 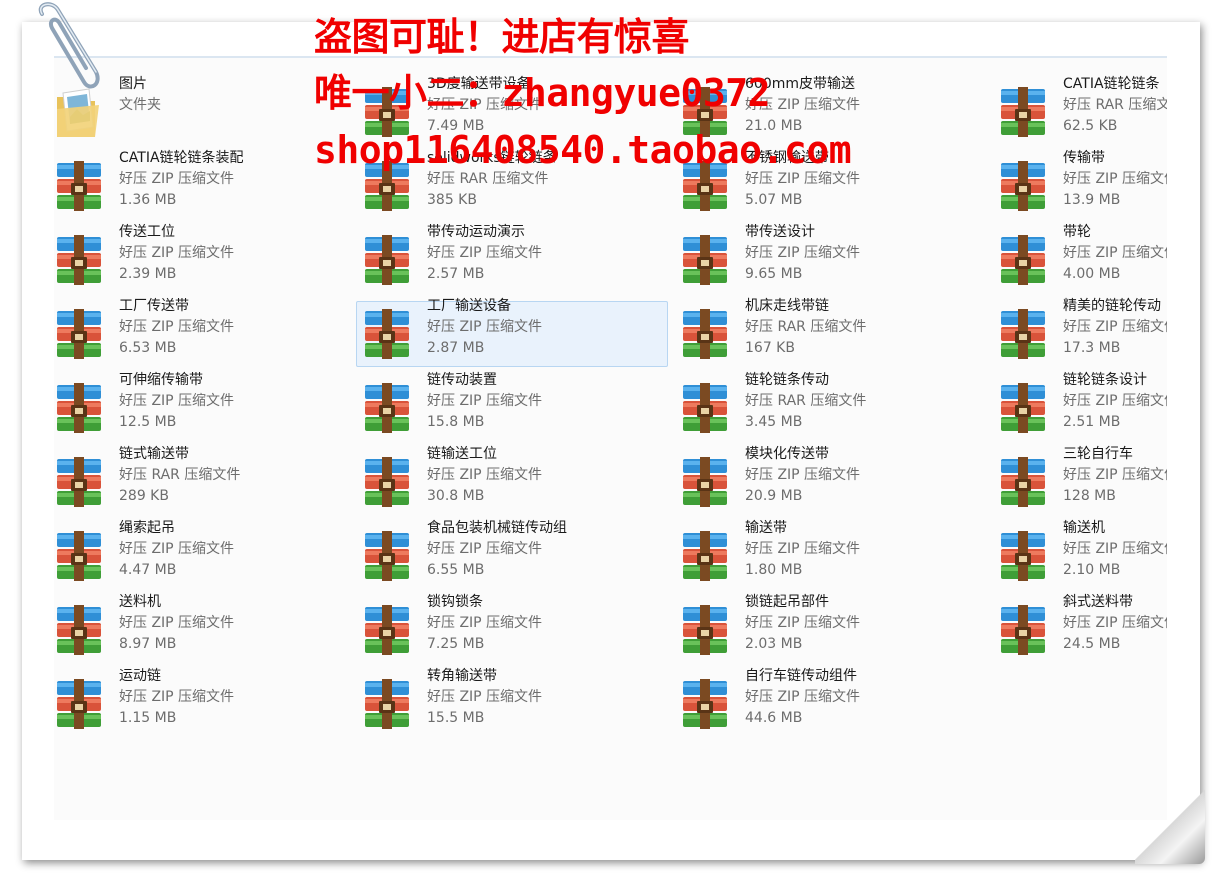 What do you see at coordinates (1077, 232) in the screenshot?
I see `file-name: 带轮` at bounding box center [1077, 232].